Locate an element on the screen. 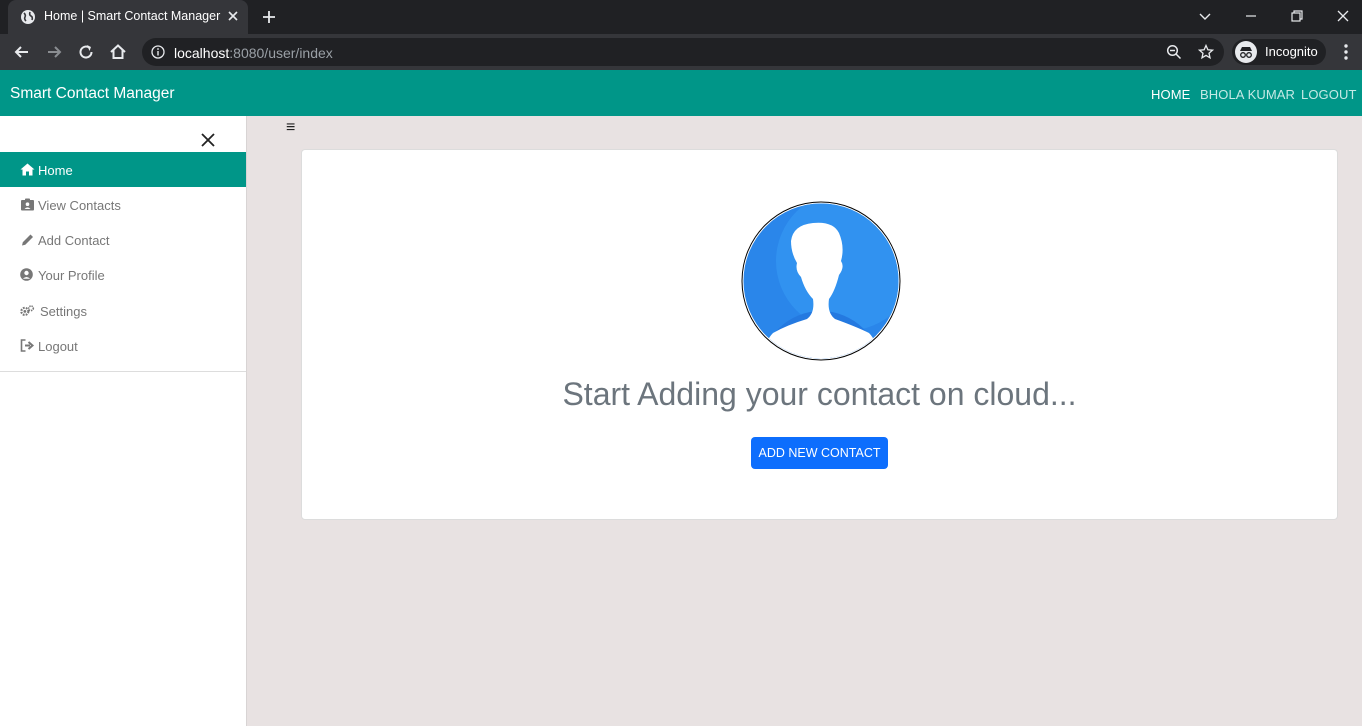 This screenshot has width=1362, height=726. close-window-icon is located at coordinates (1343, 16).